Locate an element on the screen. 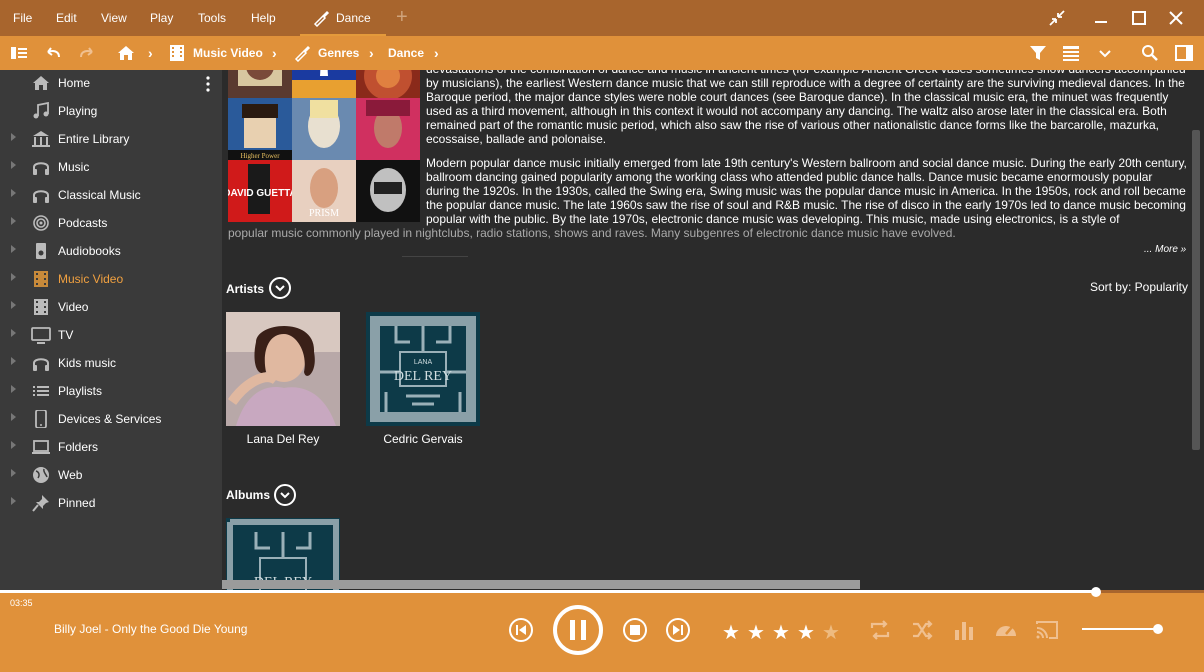 Image resolution: width=1204 pixels, height=672 pixels. add-tab-button: + is located at coordinates (402, 17).